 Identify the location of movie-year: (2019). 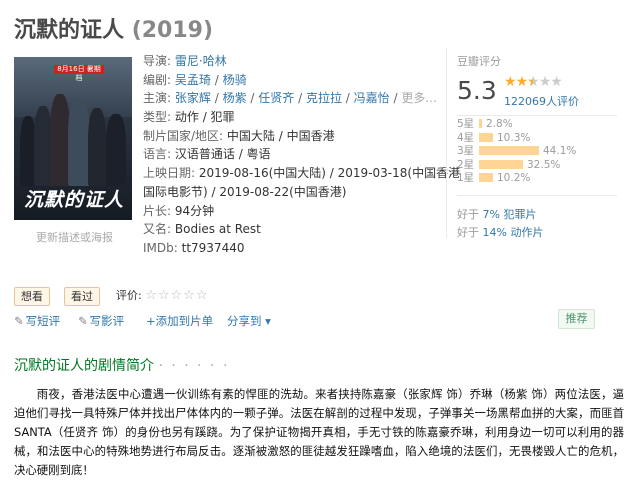
(172, 30).